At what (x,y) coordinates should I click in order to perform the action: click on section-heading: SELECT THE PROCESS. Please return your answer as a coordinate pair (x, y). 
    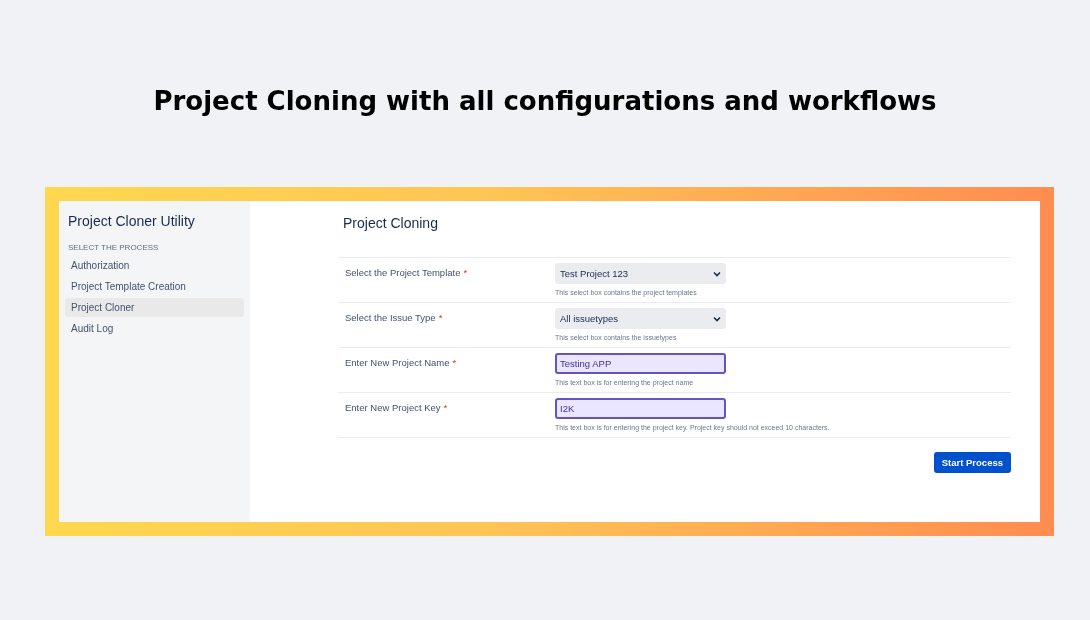
    Looking at the image, I should click on (114, 247).